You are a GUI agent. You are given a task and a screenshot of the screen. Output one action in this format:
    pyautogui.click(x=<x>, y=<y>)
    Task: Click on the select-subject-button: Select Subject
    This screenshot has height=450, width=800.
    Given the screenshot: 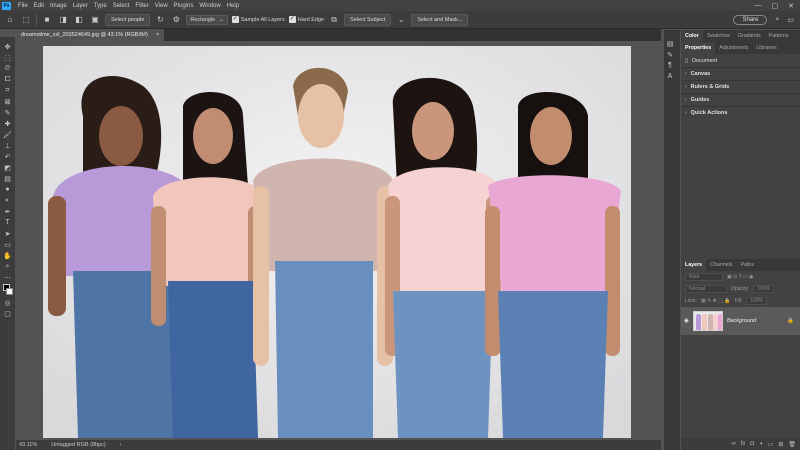 What is the action you would take?
    pyautogui.click(x=368, y=19)
    